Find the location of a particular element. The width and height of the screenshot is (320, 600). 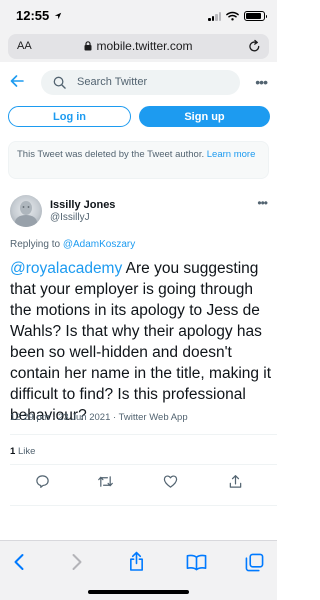

browser-toolbar is located at coordinates (138, 570).